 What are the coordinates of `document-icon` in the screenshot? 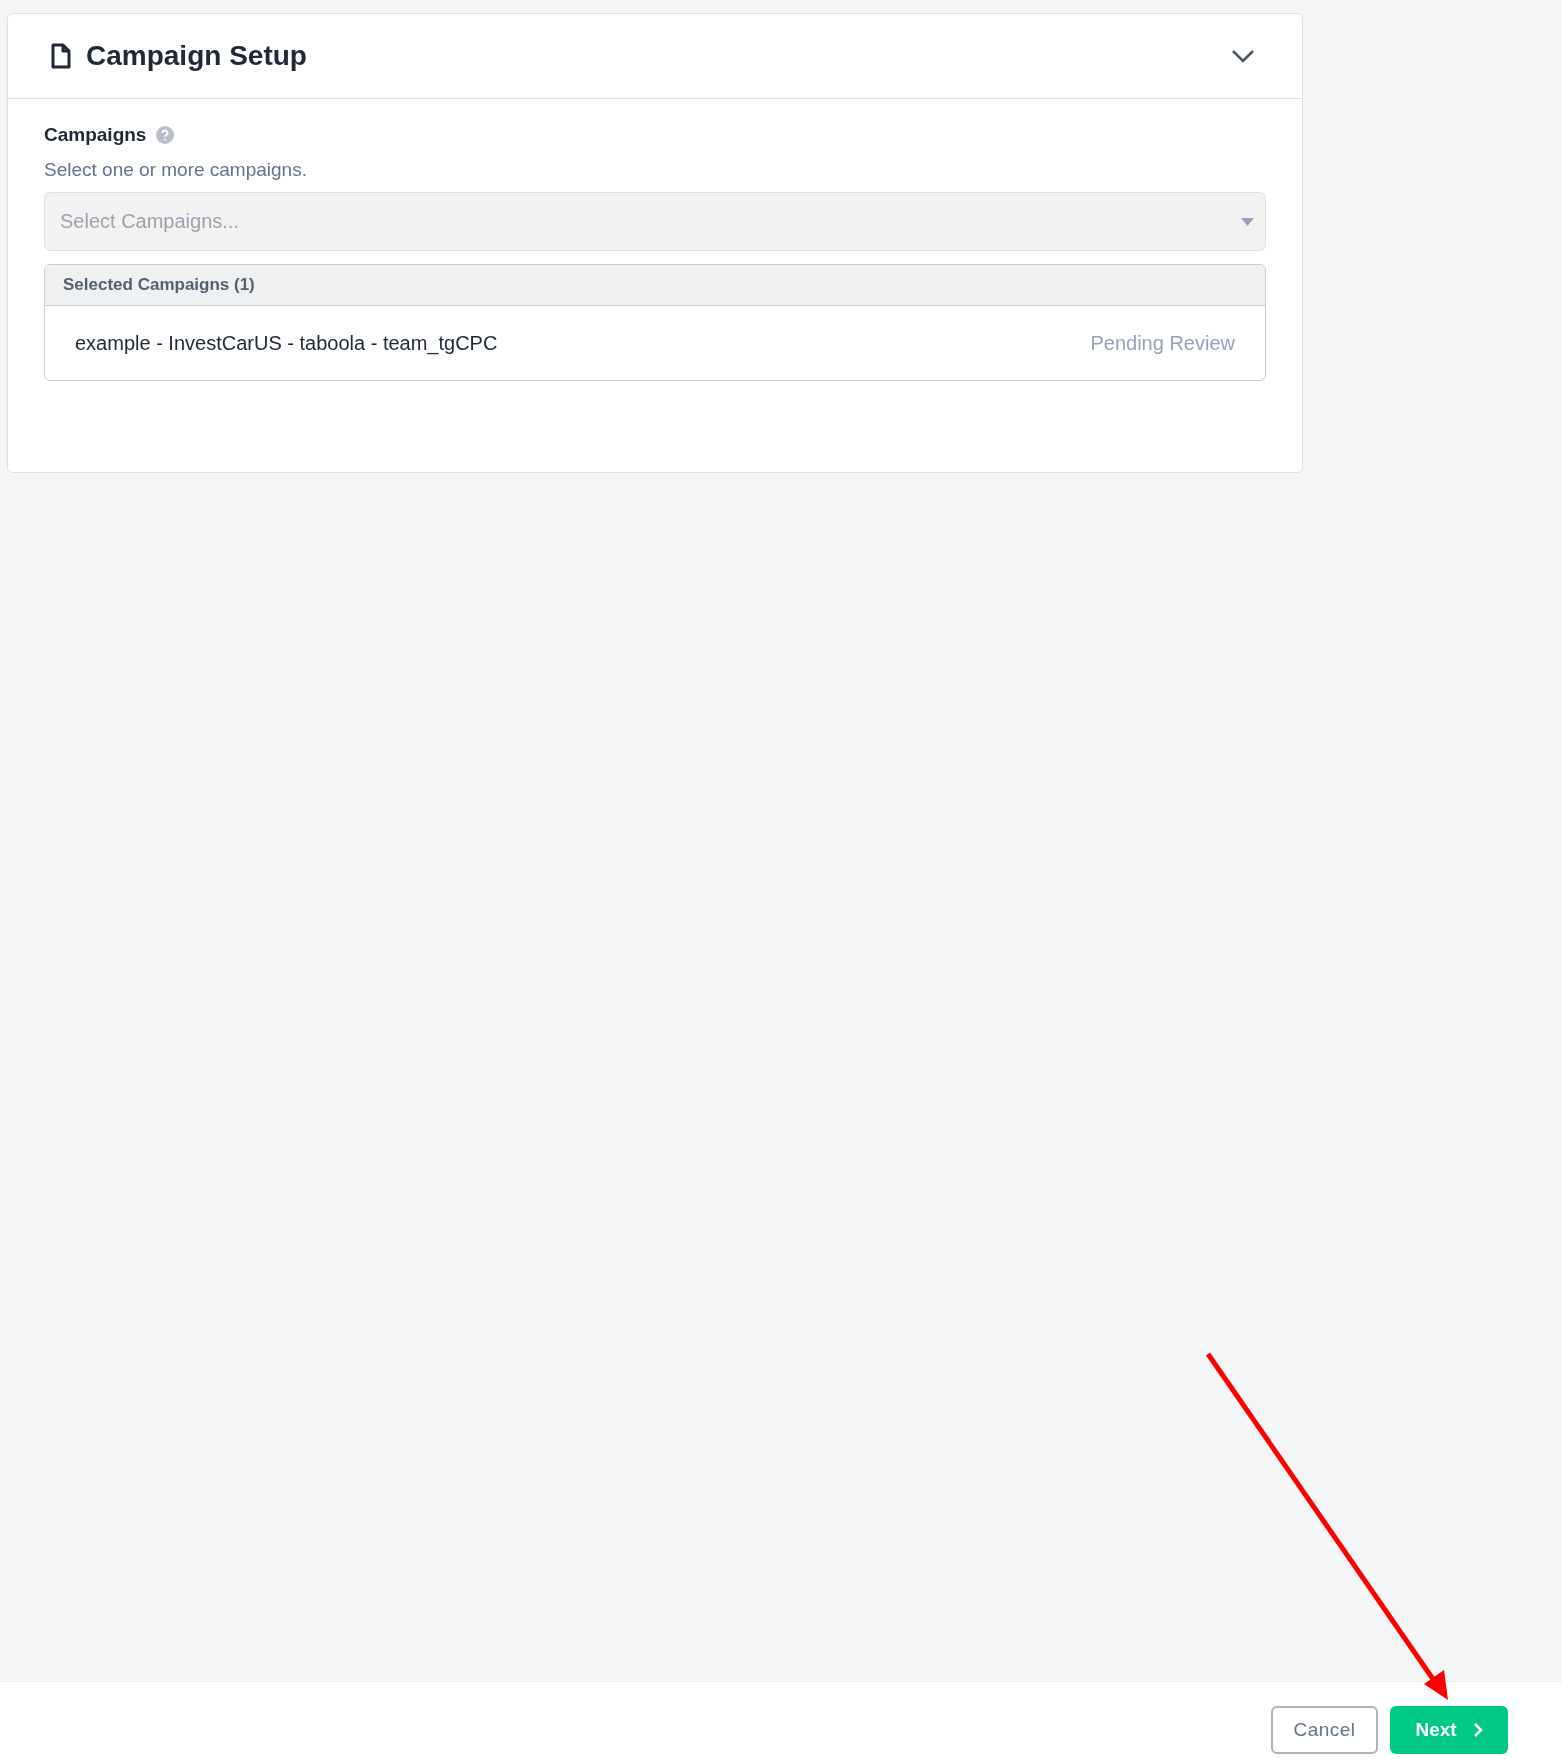 It's located at (61, 56).